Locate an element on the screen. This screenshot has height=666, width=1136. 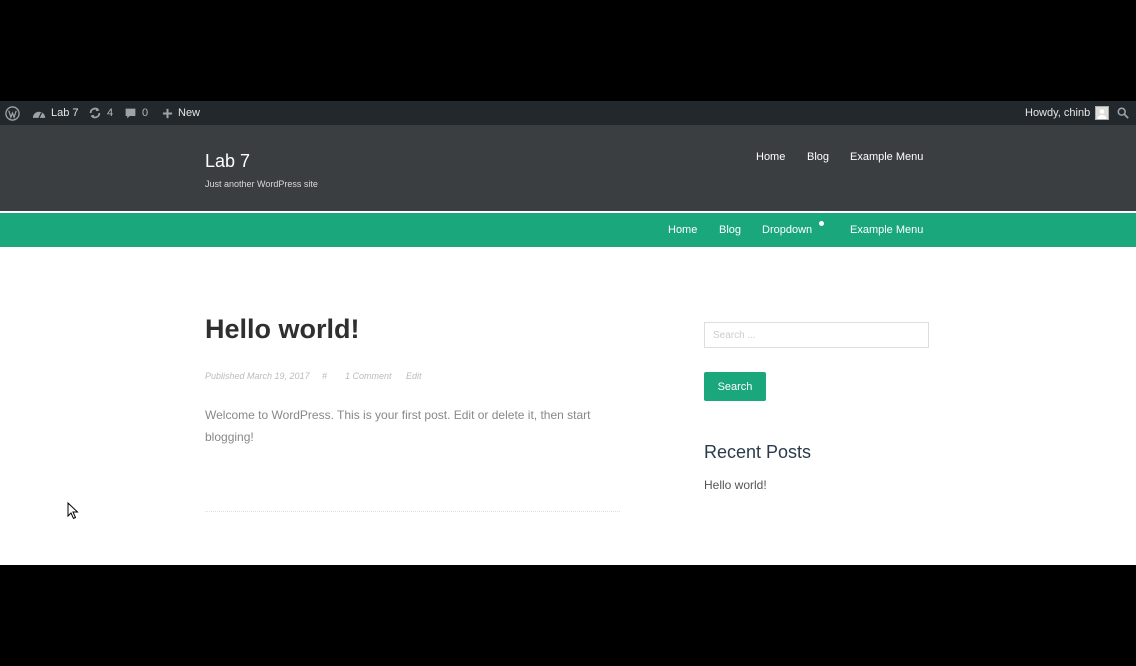
recent-posts-heading: Recent Posts is located at coordinates (758, 452).